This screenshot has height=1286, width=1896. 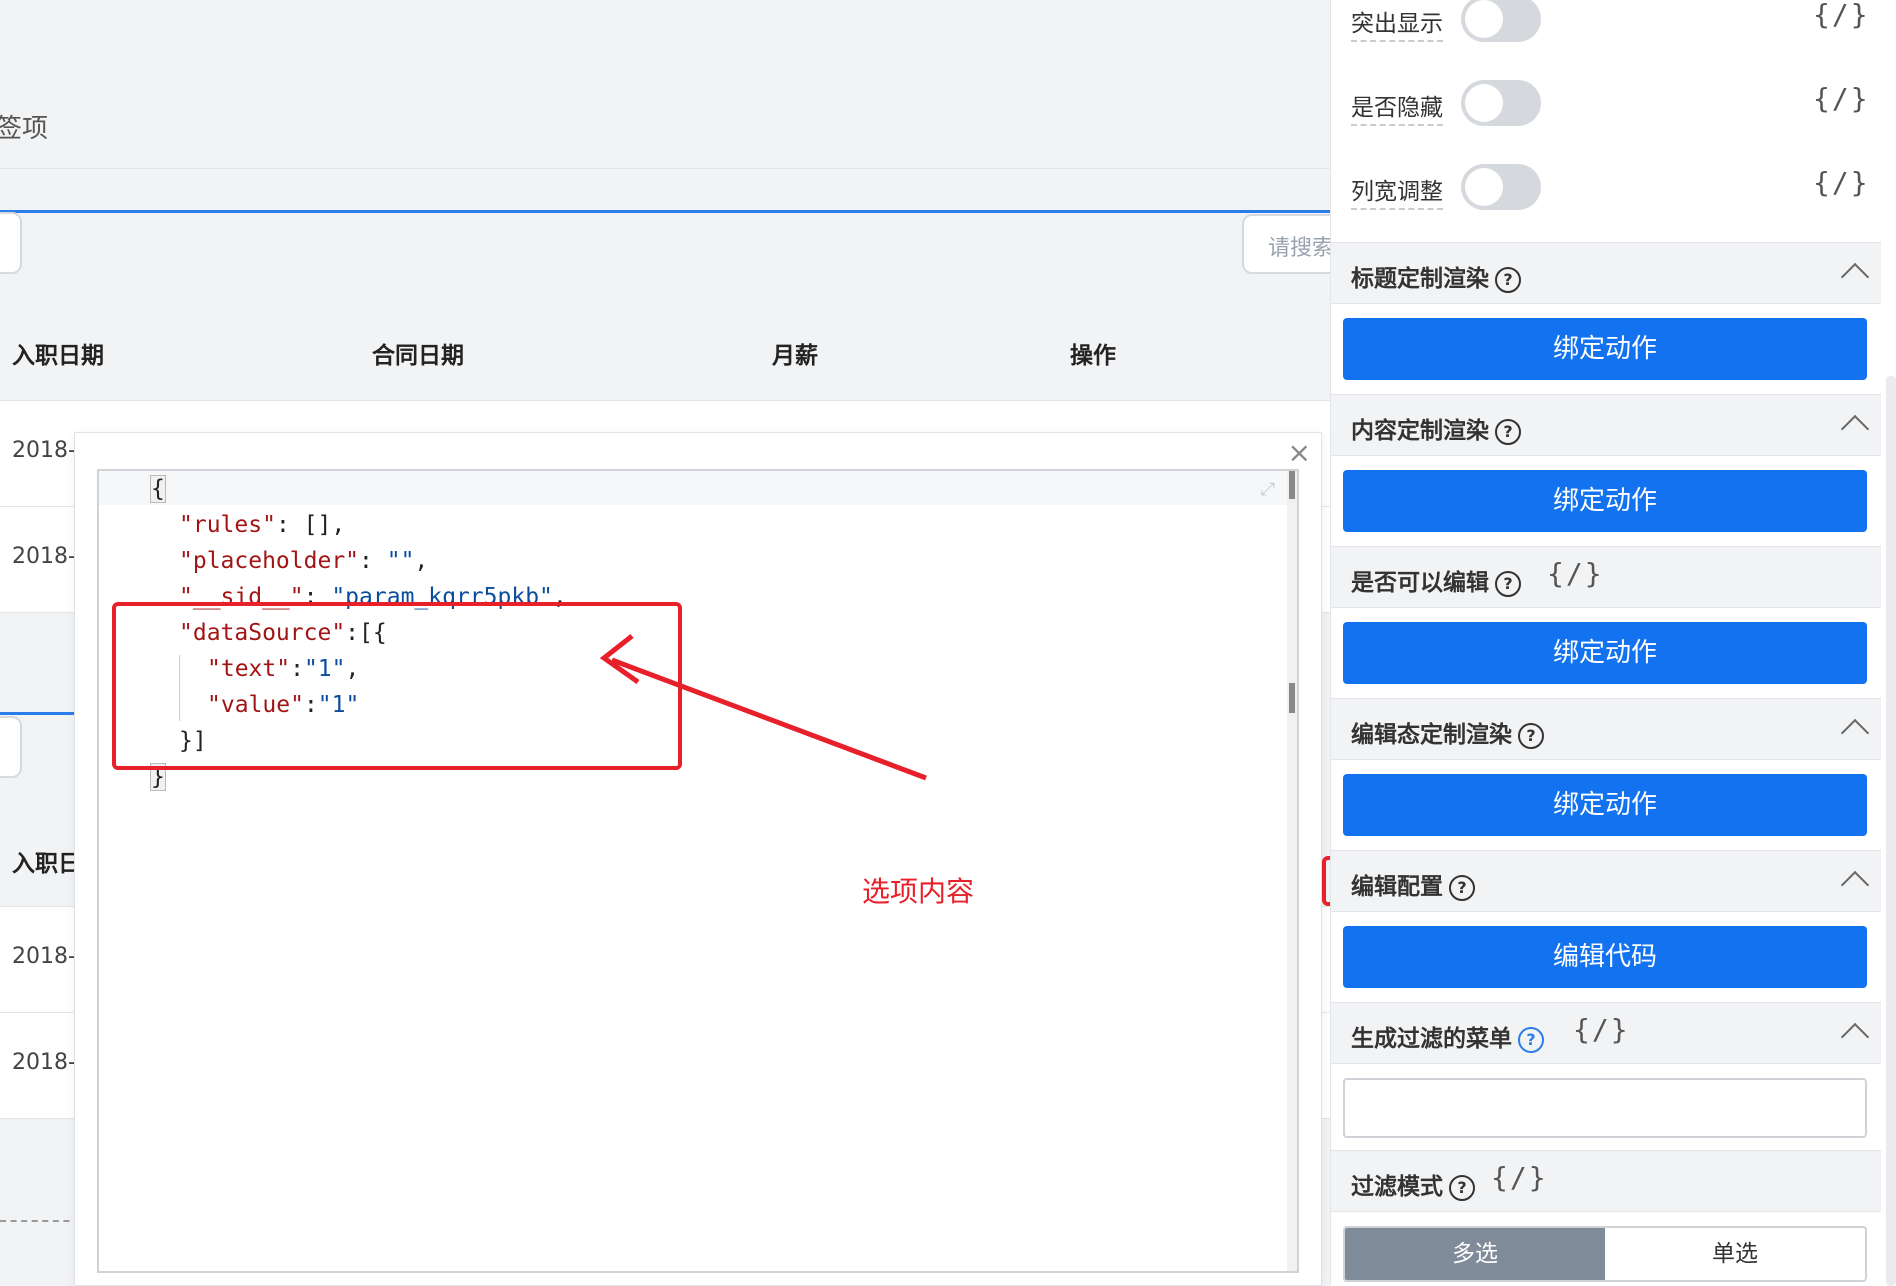 I want to click on section-title: 内容定制渲染?, so click(x=1436, y=428).